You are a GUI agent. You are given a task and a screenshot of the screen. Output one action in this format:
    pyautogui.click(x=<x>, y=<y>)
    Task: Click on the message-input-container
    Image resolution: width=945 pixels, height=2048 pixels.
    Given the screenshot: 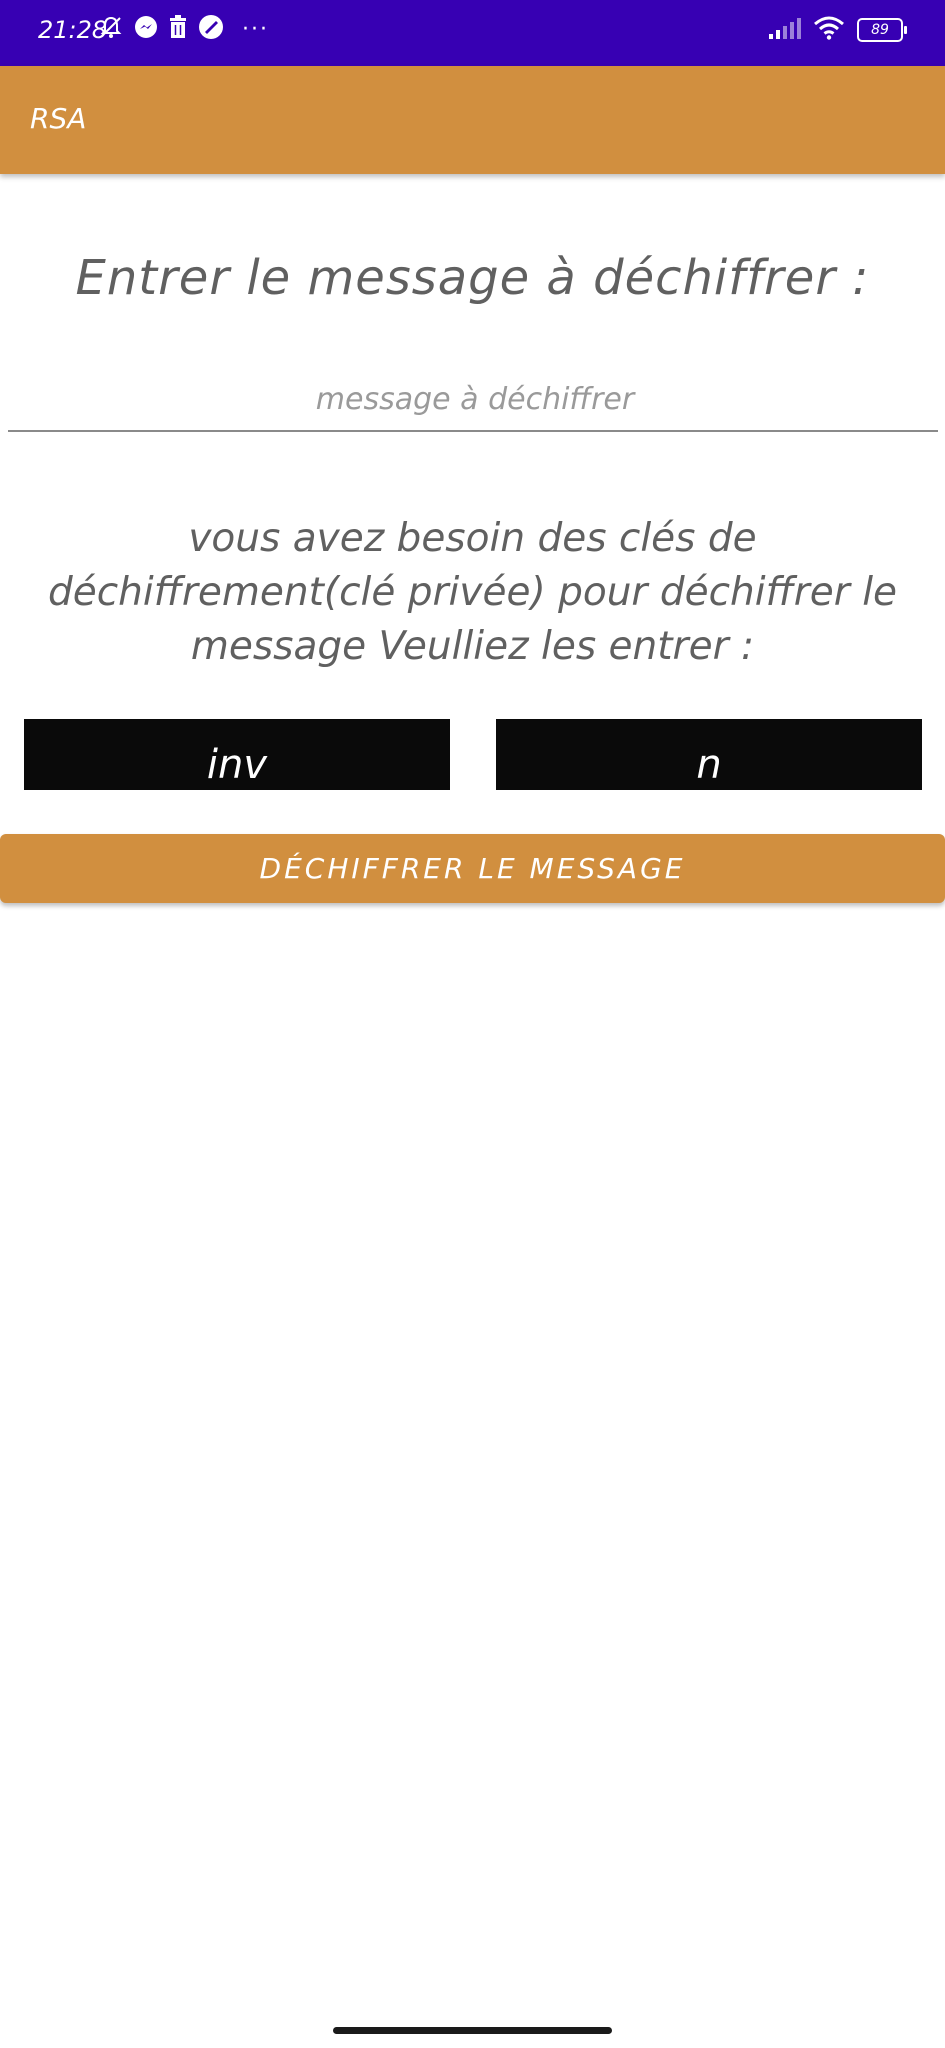 What is the action you would take?
    pyautogui.click(x=475, y=401)
    